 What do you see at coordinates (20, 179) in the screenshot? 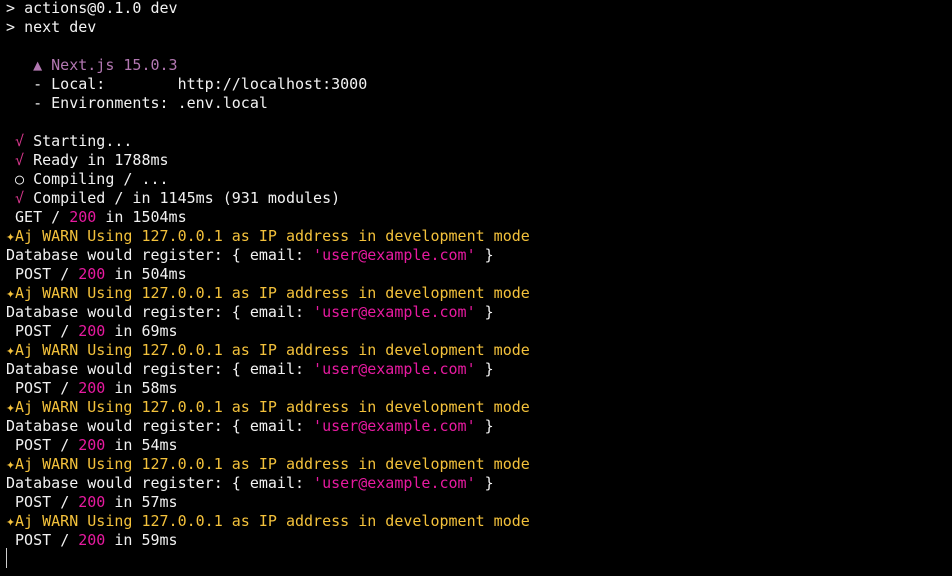
I see `circle-icon: ○` at bounding box center [20, 179].